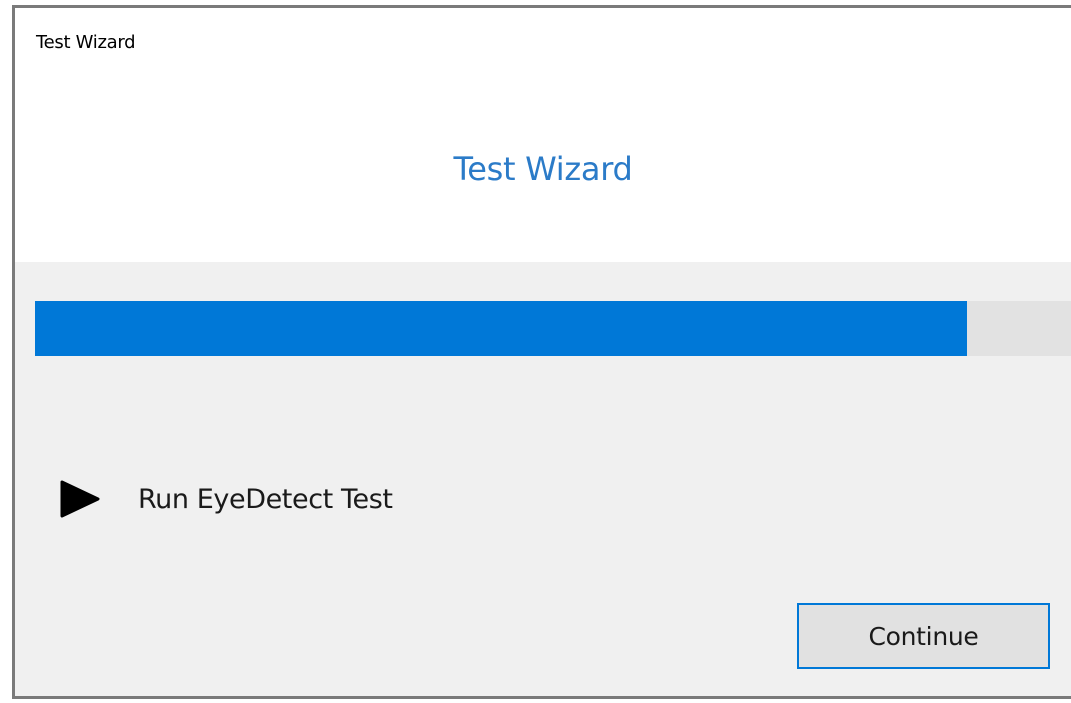 Image resolution: width=1071 pixels, height=703 pixels. What do you see at coordinates (80, 499) in the screenshot?
I see `play-icon` at bounding box center [80, 499].